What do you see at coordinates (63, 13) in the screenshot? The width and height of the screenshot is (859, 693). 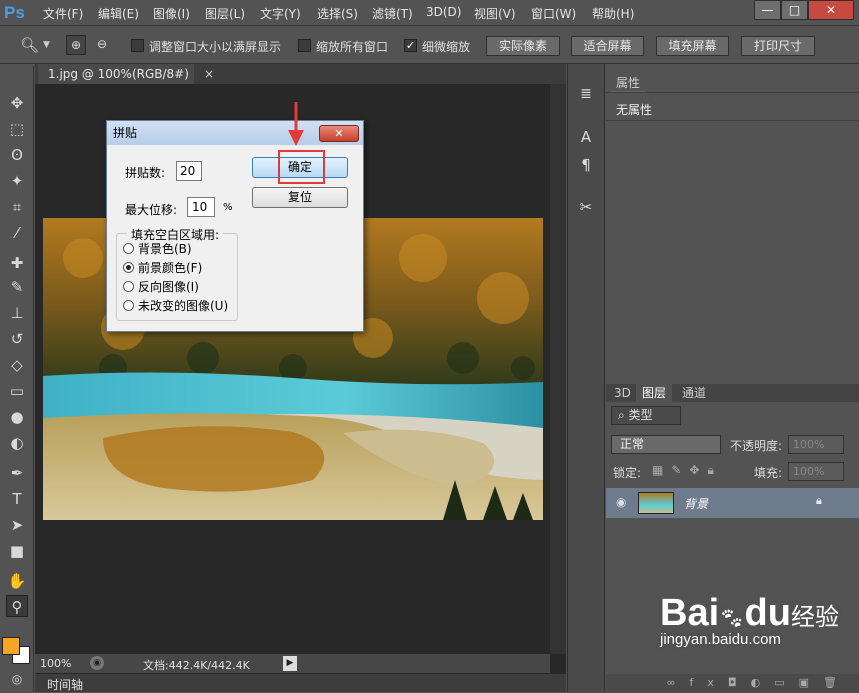 I see `menu-file: 文件(F)` at bounding box center [63, 13].